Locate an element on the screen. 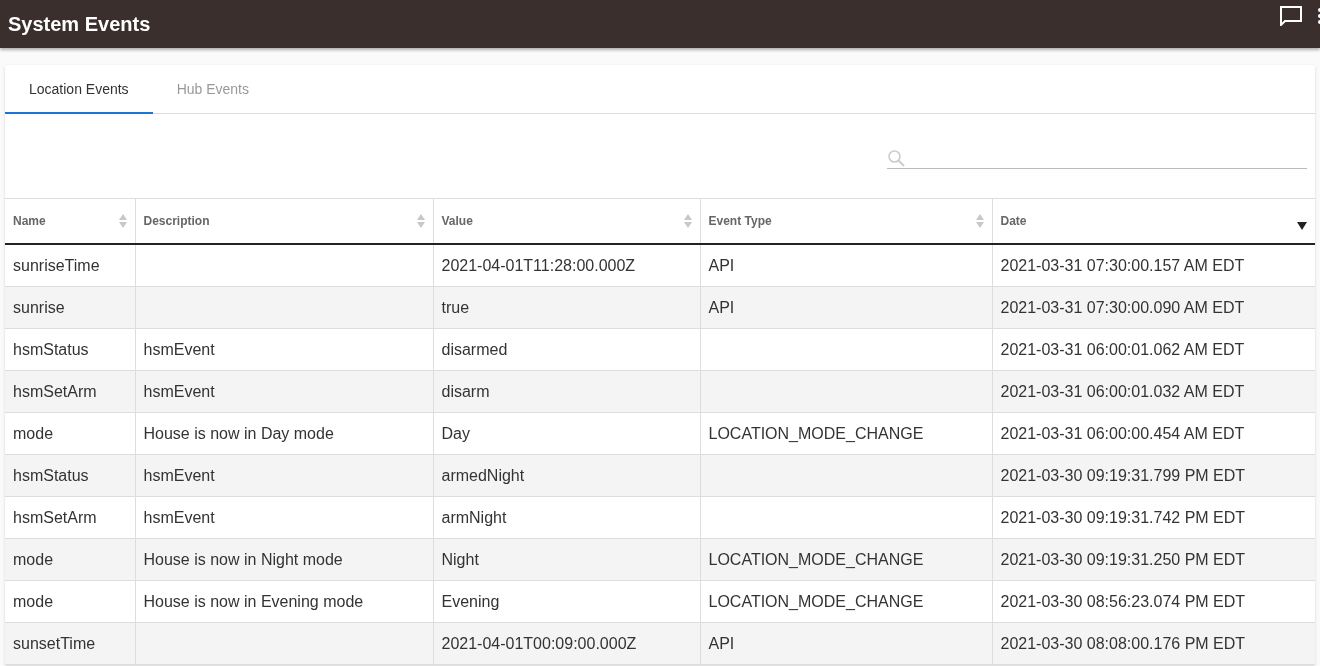  table-cell: sunriseTime is located at coordinates (56, 265).